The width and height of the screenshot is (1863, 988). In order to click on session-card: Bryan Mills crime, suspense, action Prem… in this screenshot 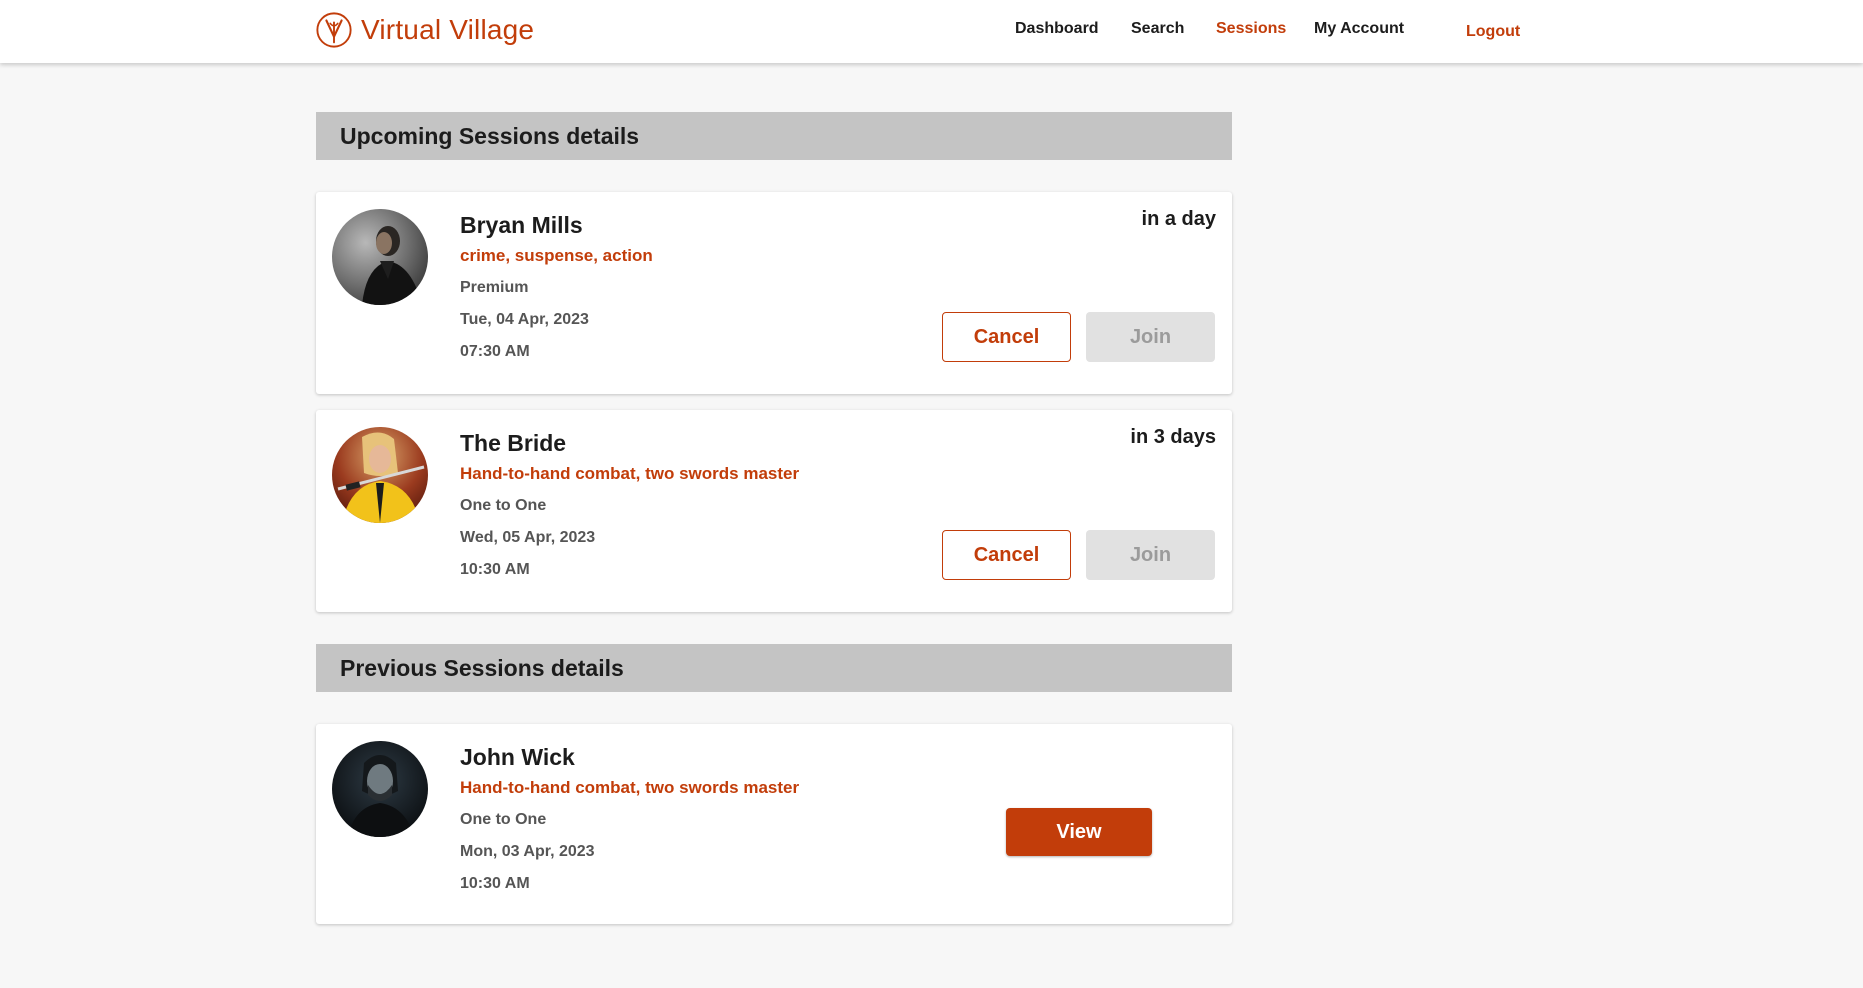, I will do `click(774, 293)`.